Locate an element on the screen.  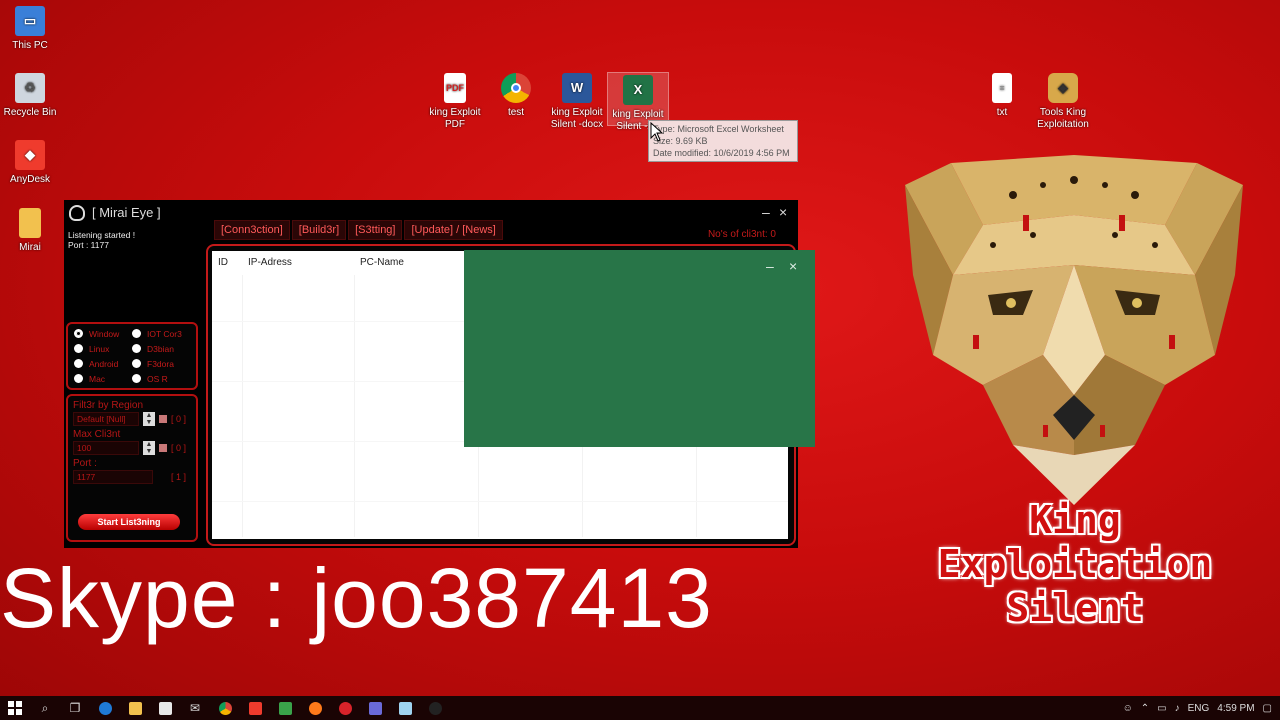
excel-icon: X is located at coordinates (638, 90).